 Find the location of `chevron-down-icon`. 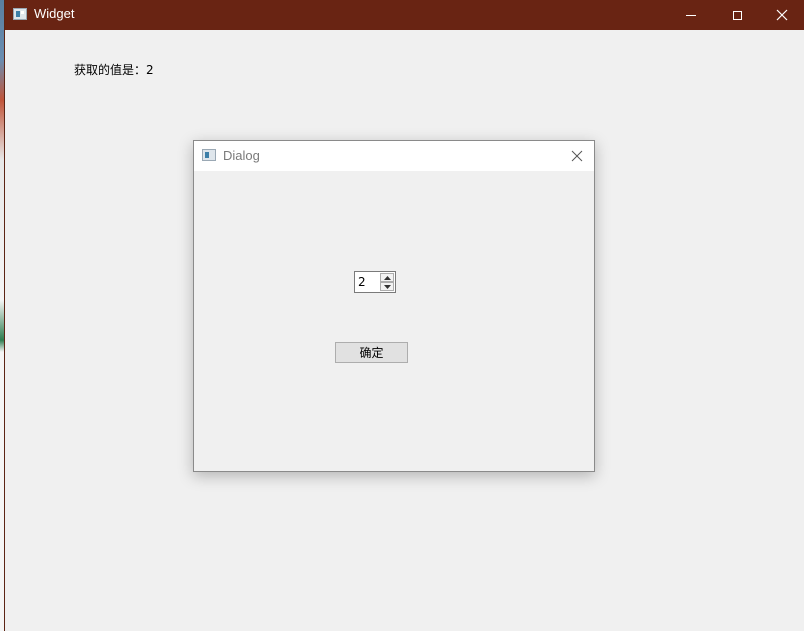

chevron-down-icon is located at coordinates (387, 286).